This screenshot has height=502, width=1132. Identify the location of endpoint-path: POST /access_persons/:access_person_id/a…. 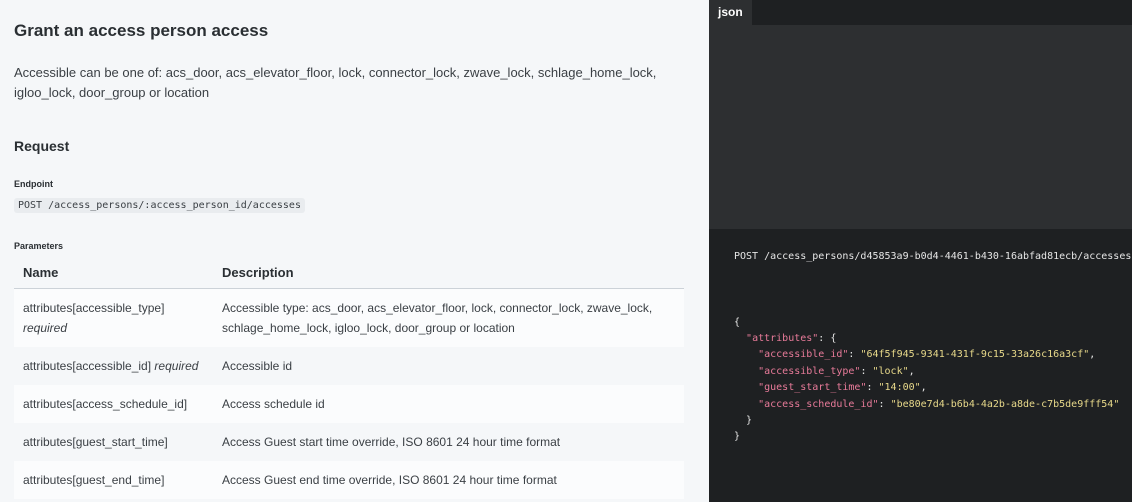
(159, 205).